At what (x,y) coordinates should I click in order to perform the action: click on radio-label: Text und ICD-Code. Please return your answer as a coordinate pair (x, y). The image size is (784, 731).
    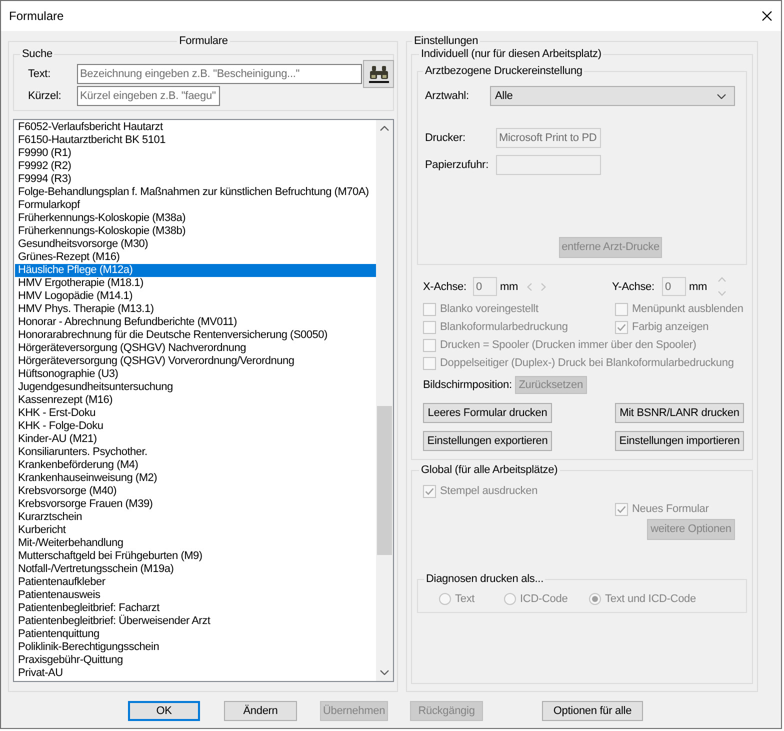
    Looking at the image, I should click on (650, 599).